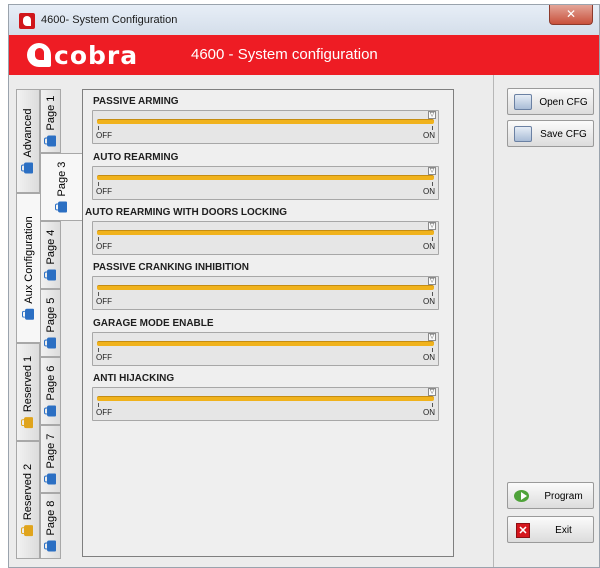 The image size is (600, 568). What do you see at coordinates (28, 384) in the screenshot?
I see `tab-reserved-1-label: Reserved 1` at bounding box center [28, 384].